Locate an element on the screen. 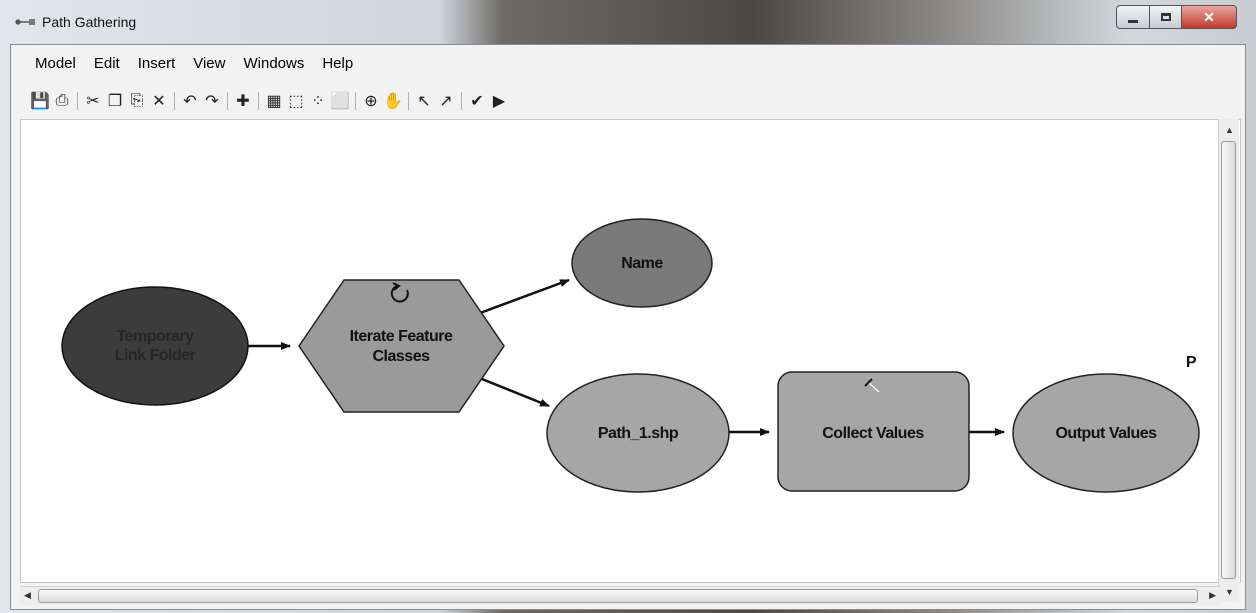 The width and height of the screenshot is (1256, 613). connector-iterate-to-path is located at coordinates (510, 390).